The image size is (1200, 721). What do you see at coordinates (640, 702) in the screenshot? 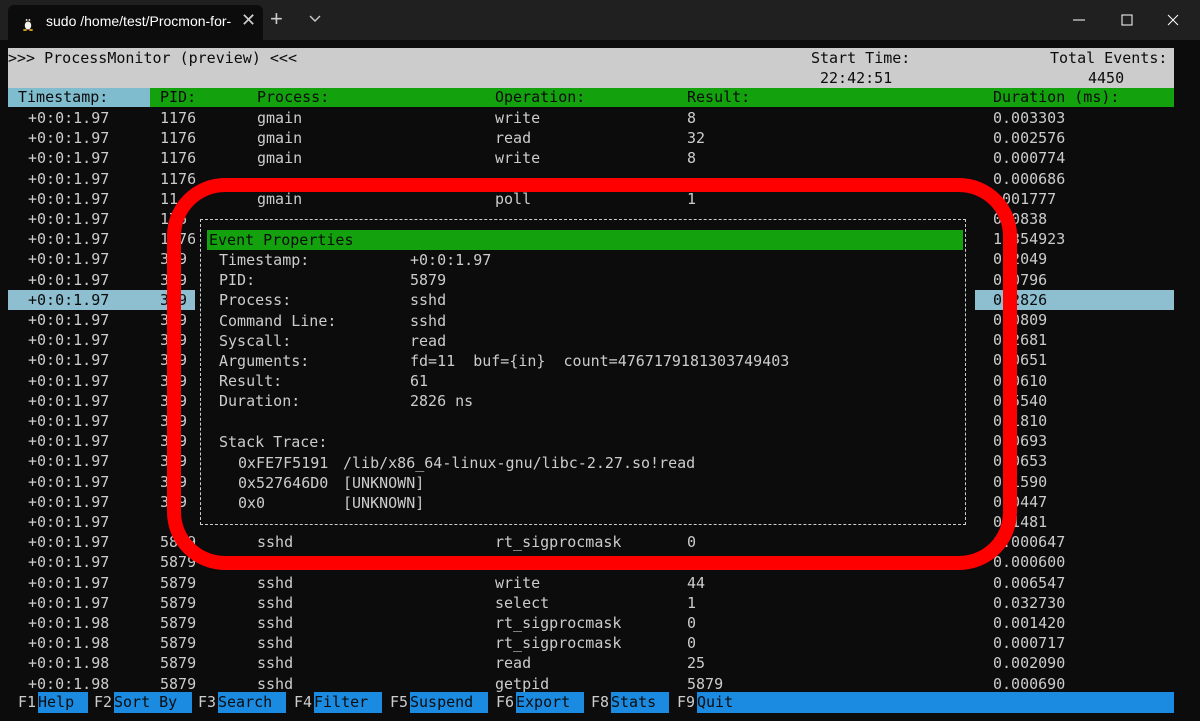
I see `footer-action-stats: Stats` at bounding box center [640, 702].